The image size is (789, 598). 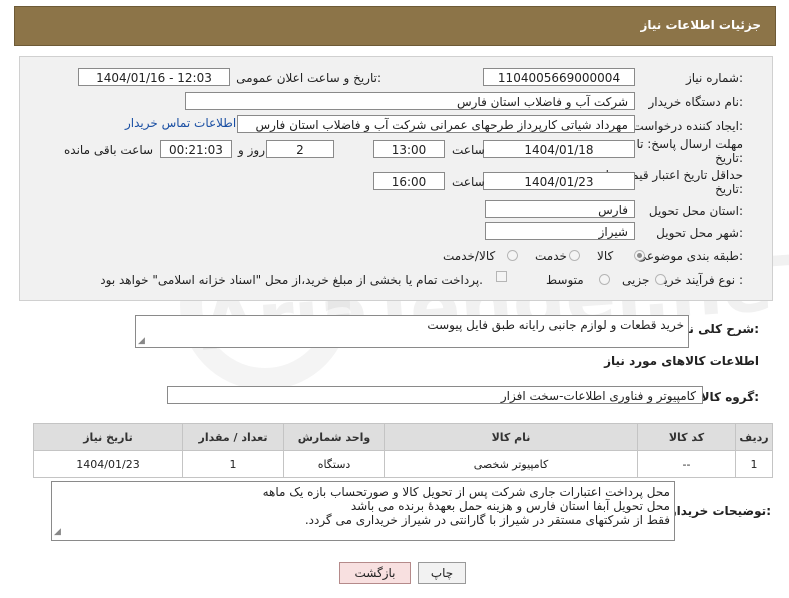 What do you see at coordinates (109, 150) in the screenshot?
I see `remaining-time-label: ساعت باقی مانده` at bounding box center [109, 150].